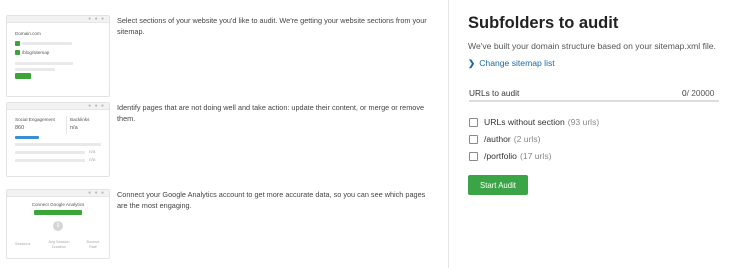  I want to click on info-circle-icon: i, so click(58, 226).